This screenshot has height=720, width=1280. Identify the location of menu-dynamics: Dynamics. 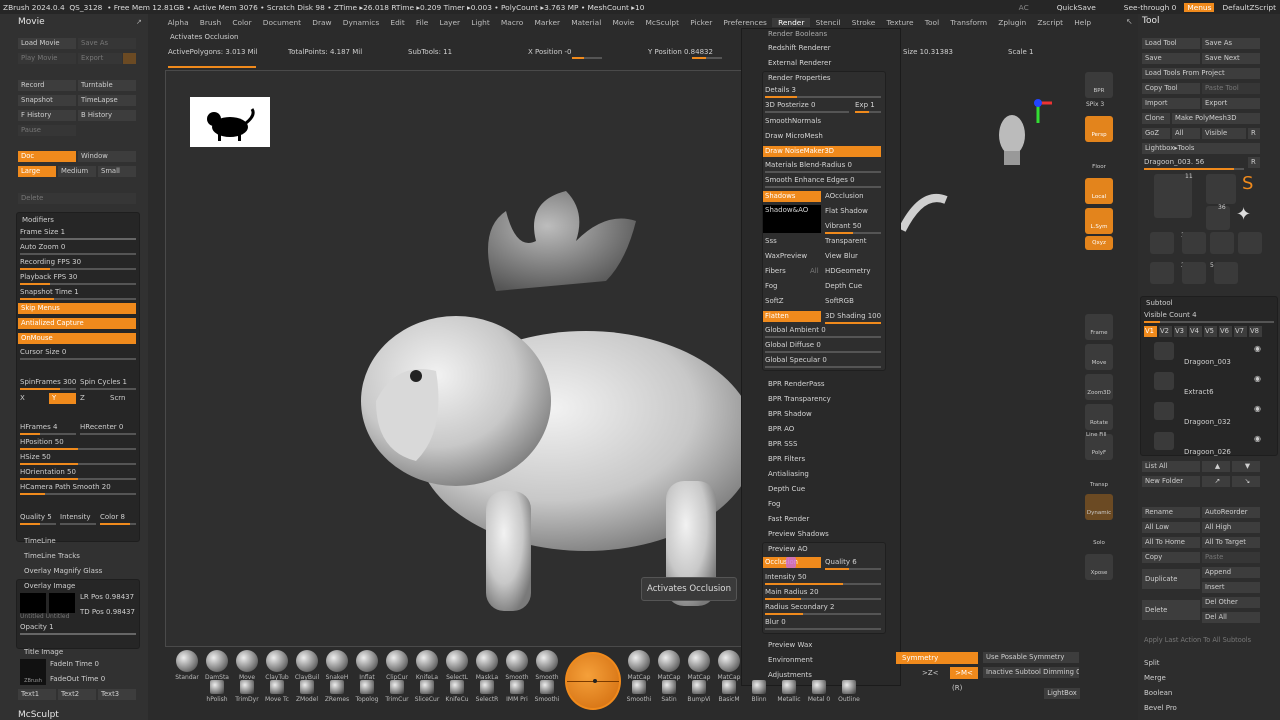
(361, 22).